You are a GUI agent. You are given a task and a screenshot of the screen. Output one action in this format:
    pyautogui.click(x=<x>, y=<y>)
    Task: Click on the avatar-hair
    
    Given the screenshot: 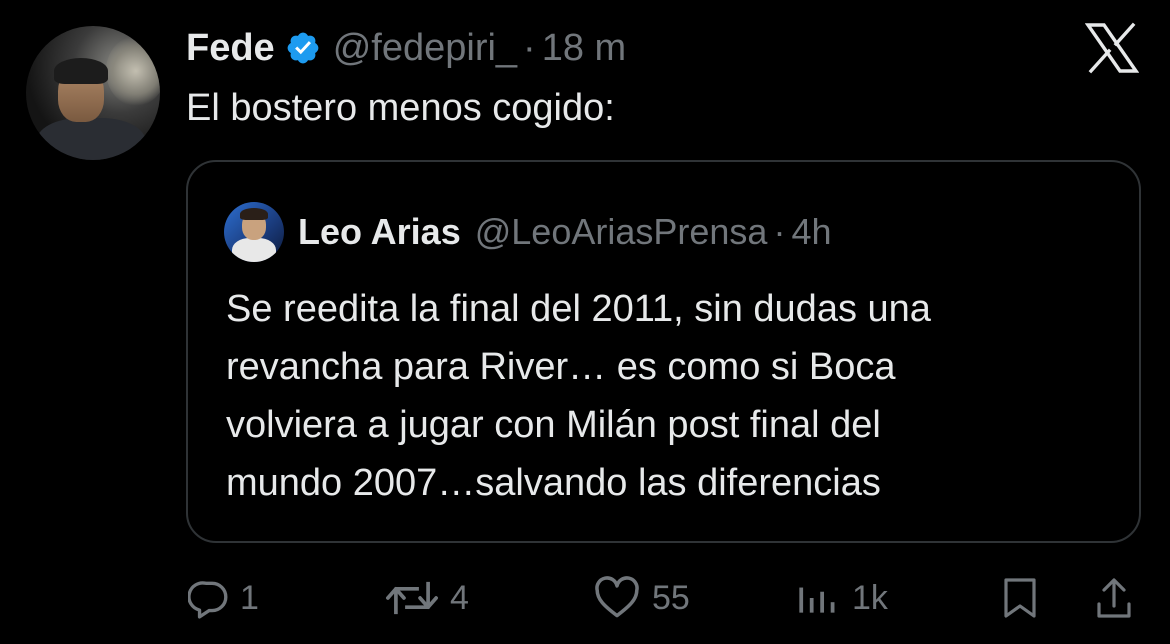 What is the action you would take?
    pyautogui.click(x=81, y=71)
    